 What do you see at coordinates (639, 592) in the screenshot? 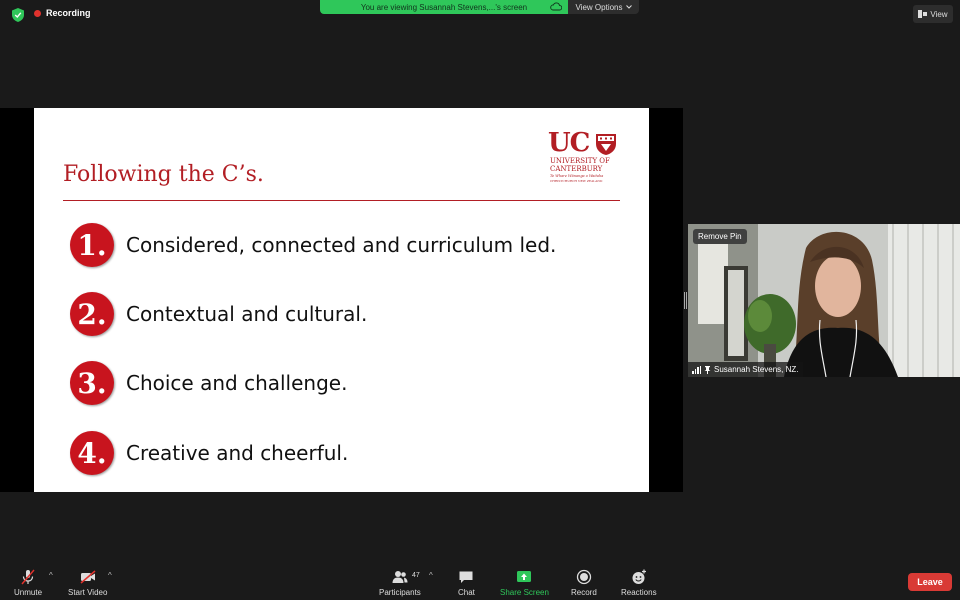
I see `reactions-label: Reactions` at bounding box center [639, 592].